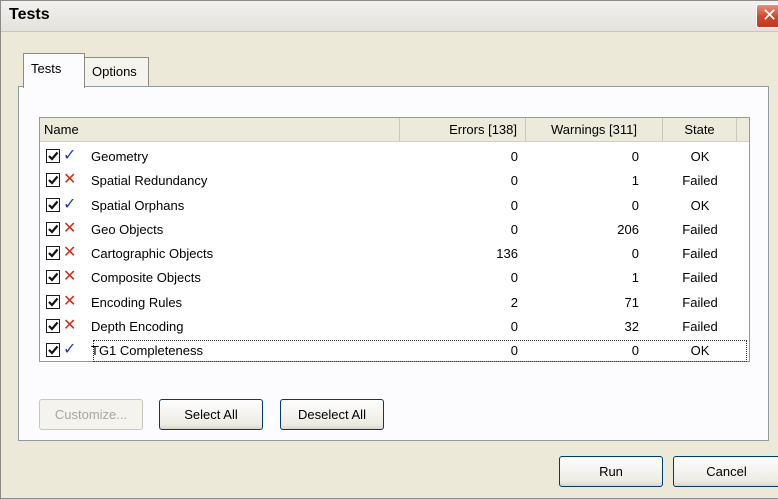  I want to click on close-button: ✕, so click(767, 16).